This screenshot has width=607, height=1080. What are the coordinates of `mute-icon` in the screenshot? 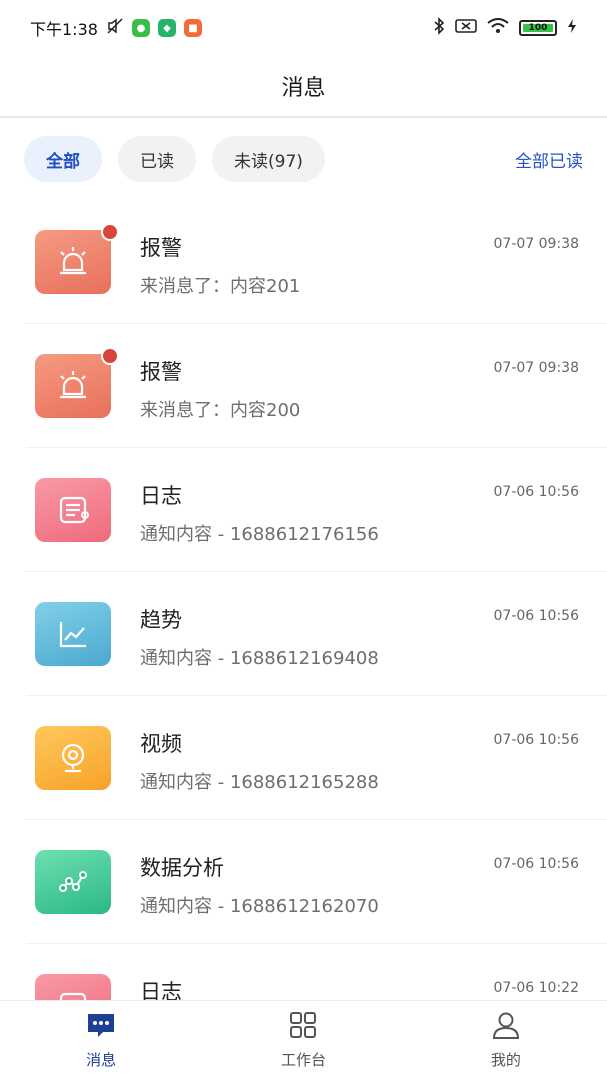 It's located at (115, 28).